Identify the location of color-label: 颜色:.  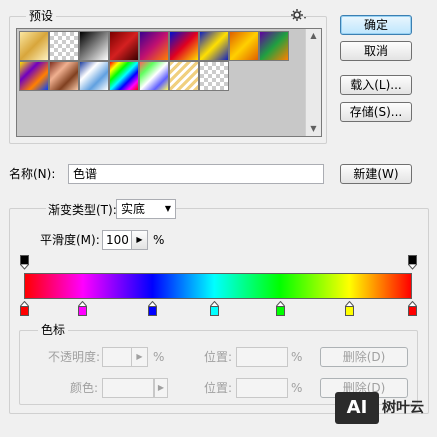
(84, 388).